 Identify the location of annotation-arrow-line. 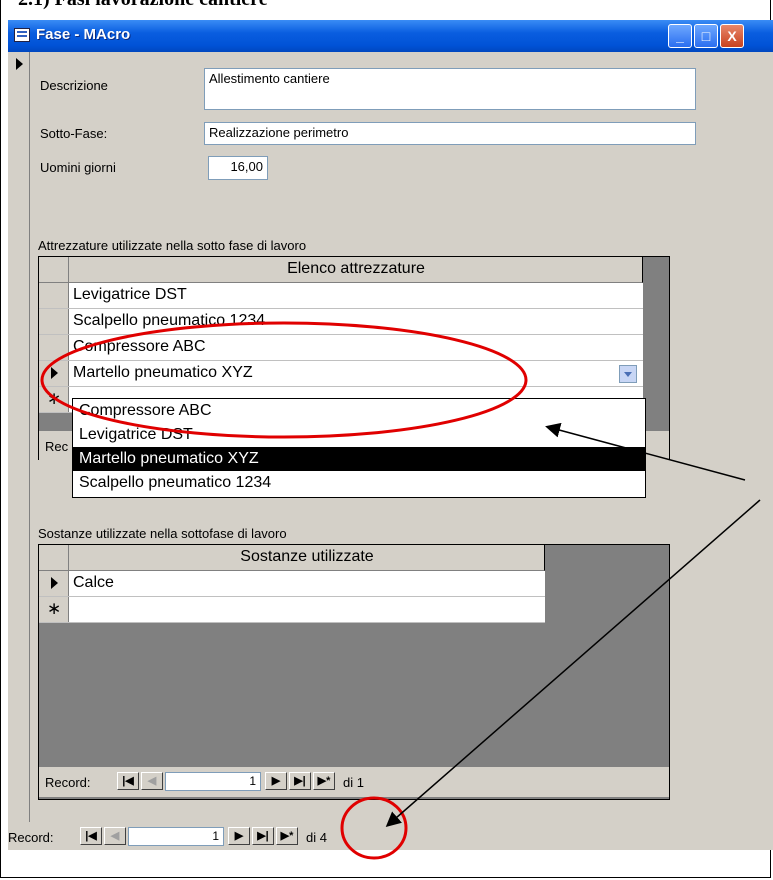
(645, 451).